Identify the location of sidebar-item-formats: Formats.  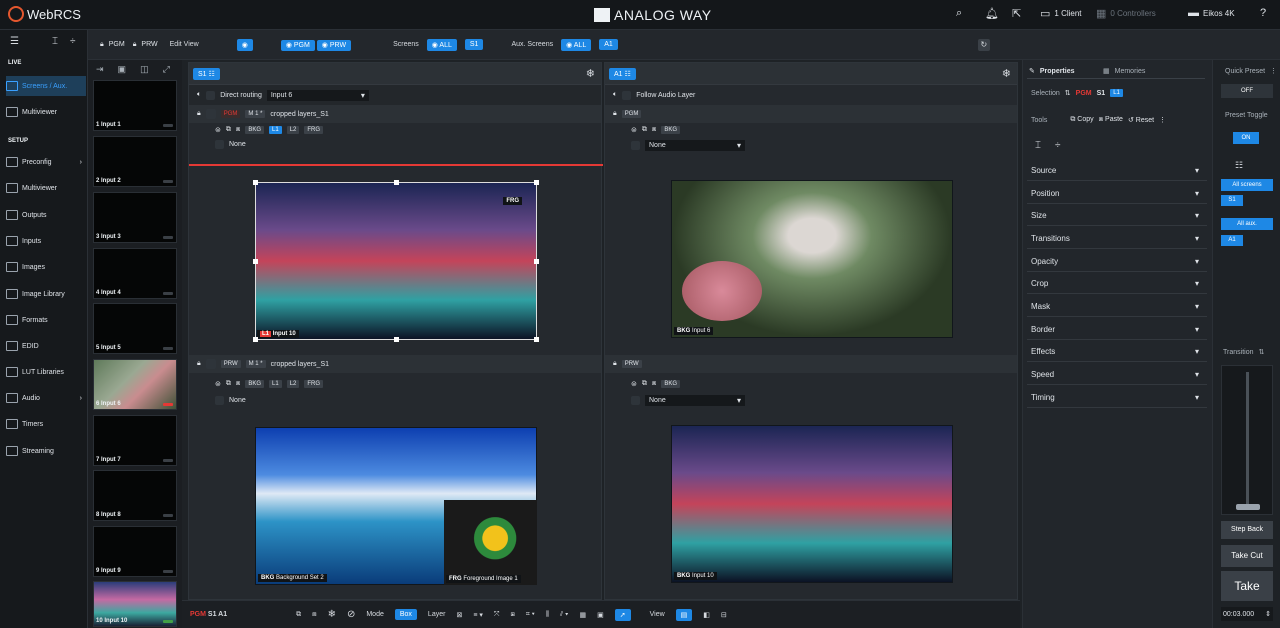
(46, 320).